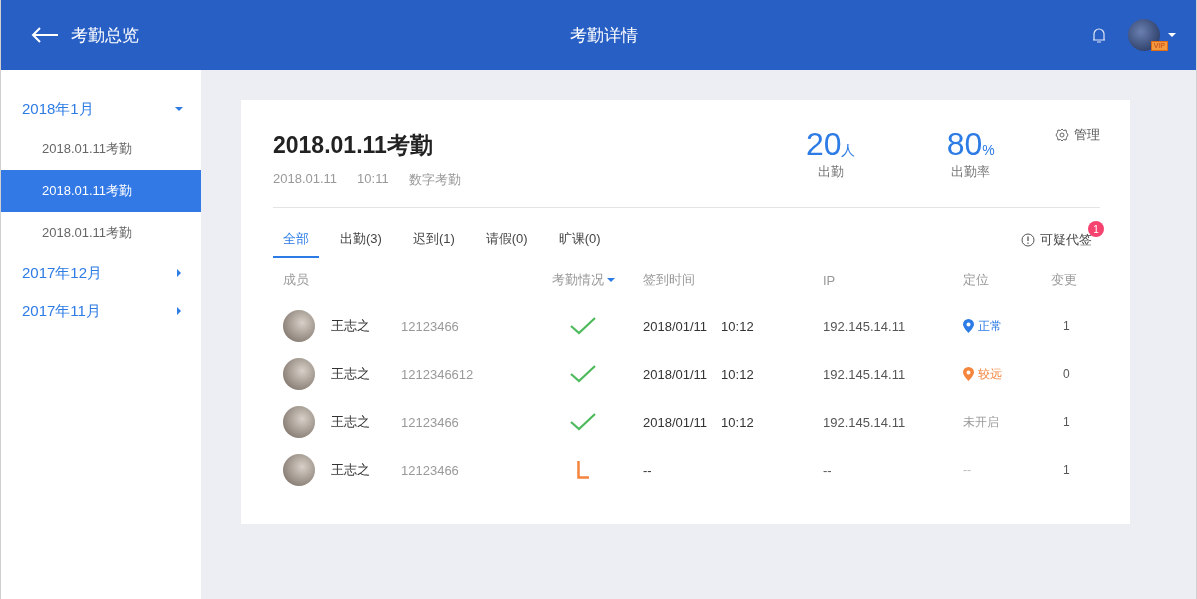 This screenshot has height=599, width=1197. What do you see at coordinates (971, 172) in the screenshot?
I see `stat-label: 出勤率` at bounding box center [971, 172].